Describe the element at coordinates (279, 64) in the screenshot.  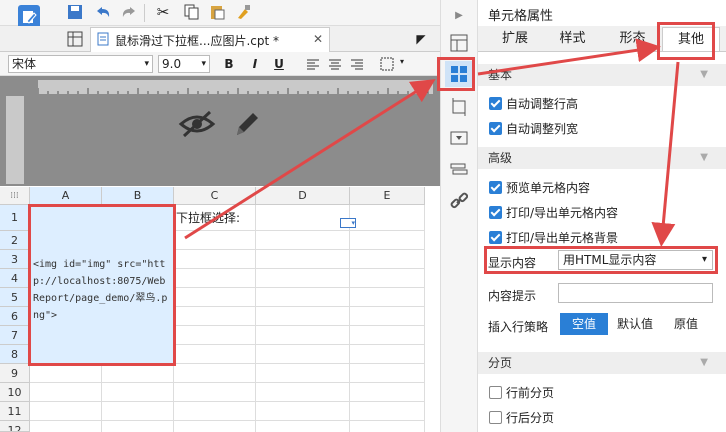
I see `underline-button: U` at that location.